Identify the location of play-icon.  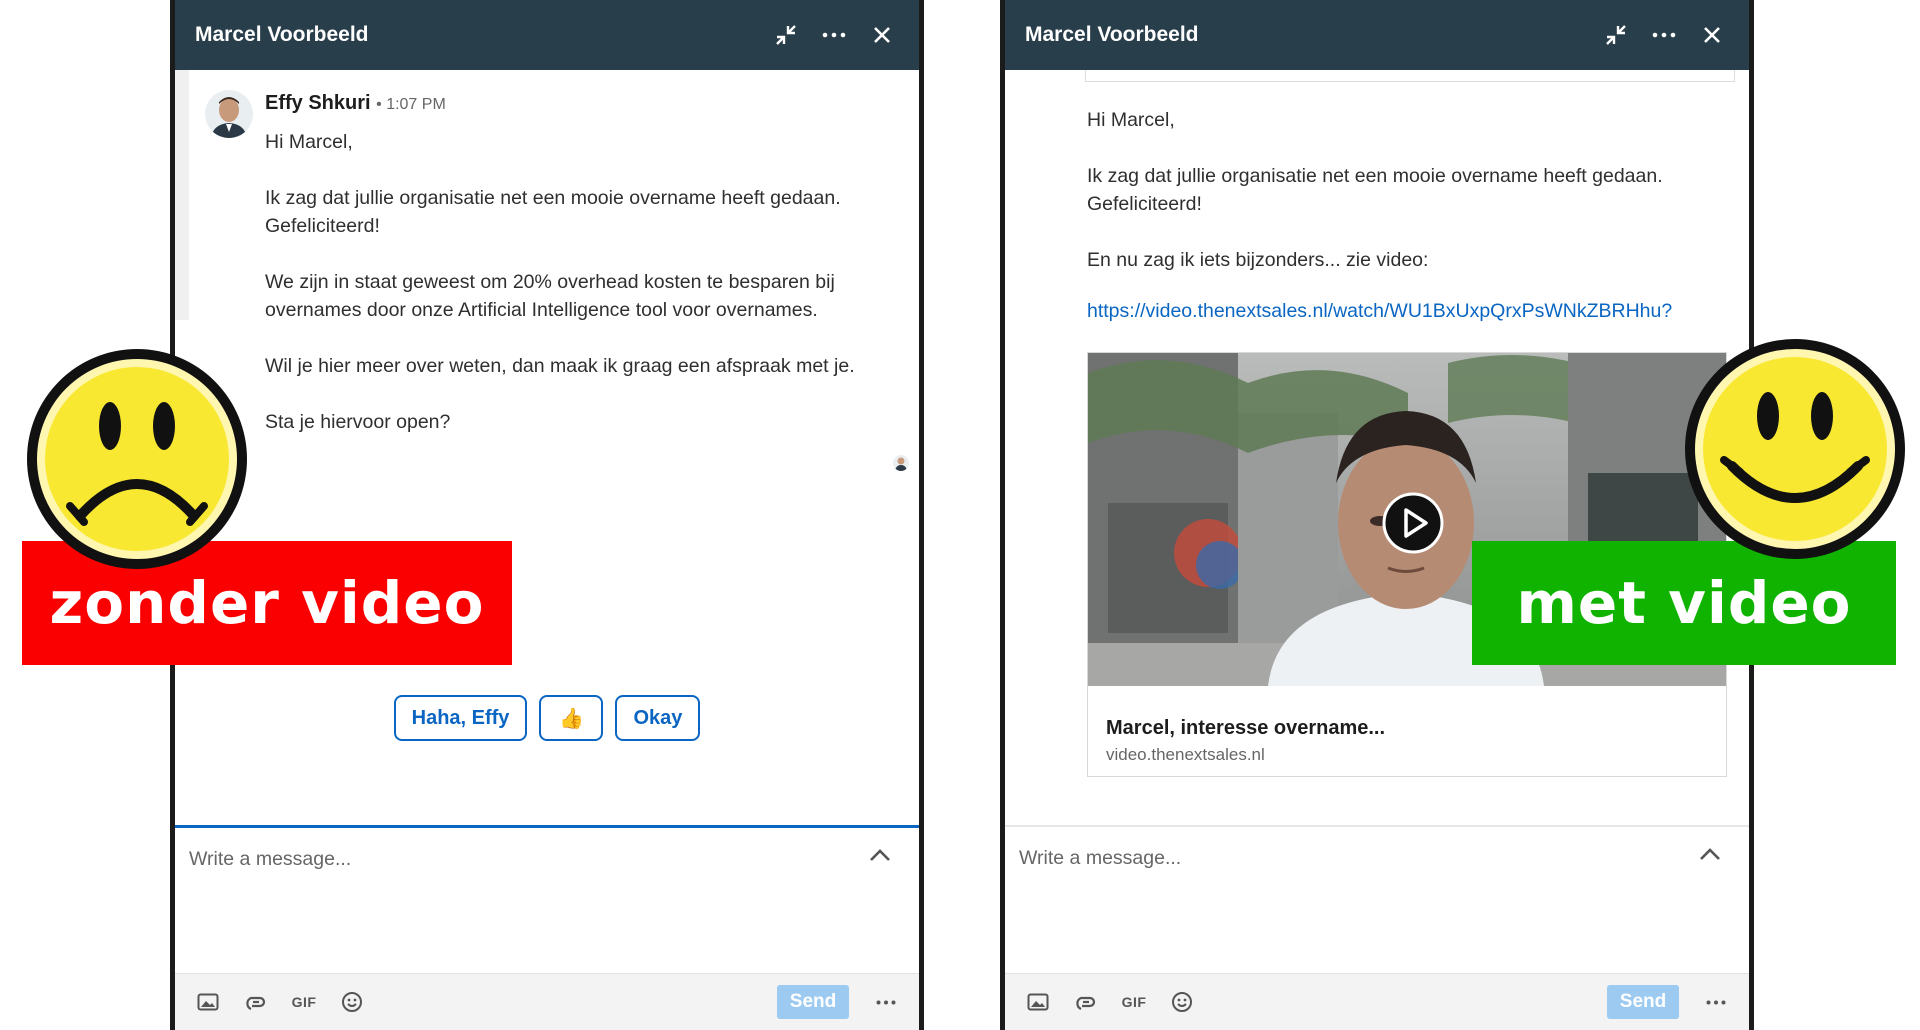
(1413, 523).